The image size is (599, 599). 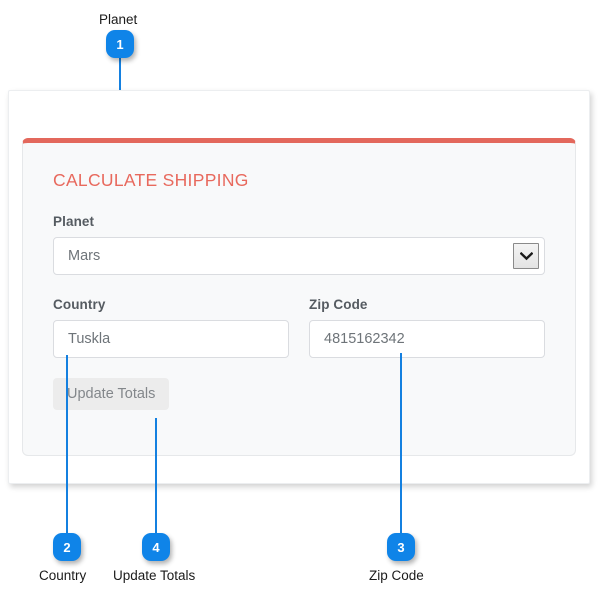 I want to click on callout-label-1: Planet, so click(x=118, y=19).